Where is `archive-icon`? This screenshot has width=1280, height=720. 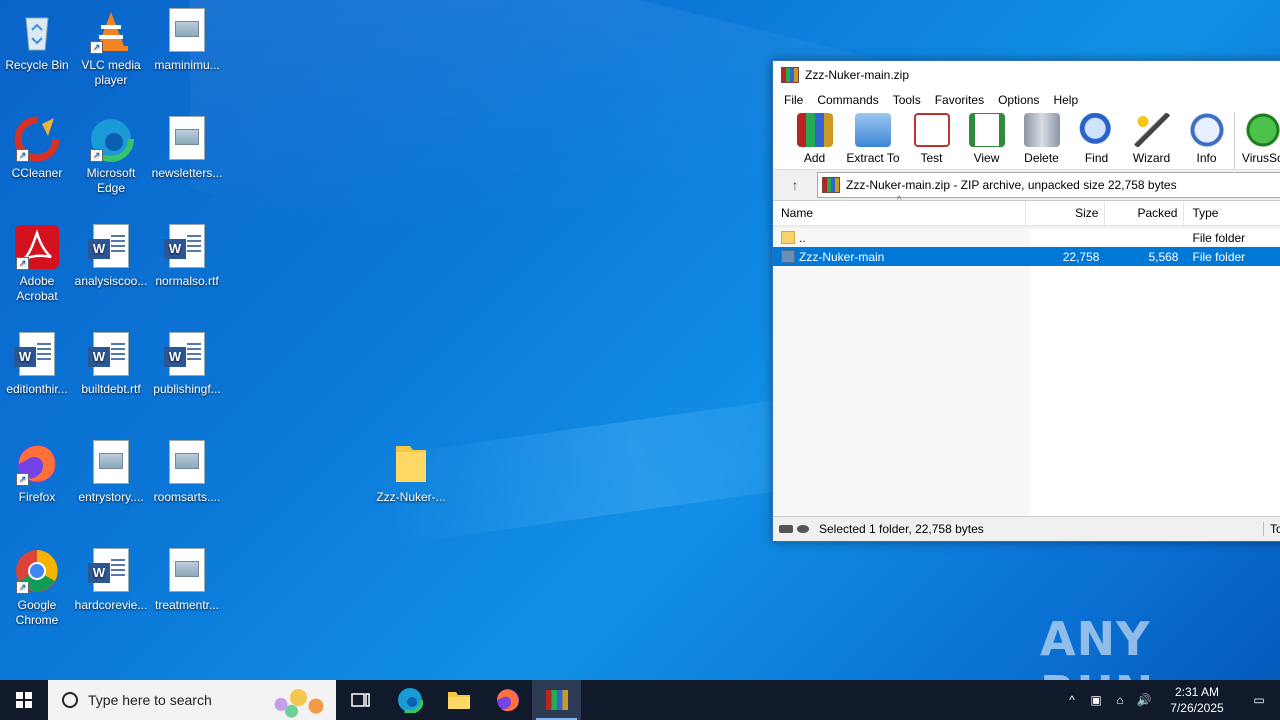 archive-icon is located at coordinates (831, 185).